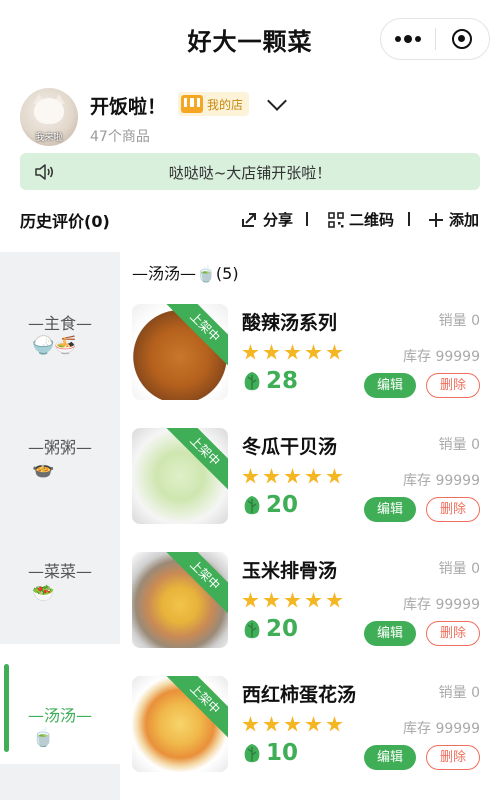 The height and width of the screenshot is (800, 500). Describe the element at coordinates (290, 447) in the screenshot. I see `product-name: 冬瓜干贝汤` at that location.